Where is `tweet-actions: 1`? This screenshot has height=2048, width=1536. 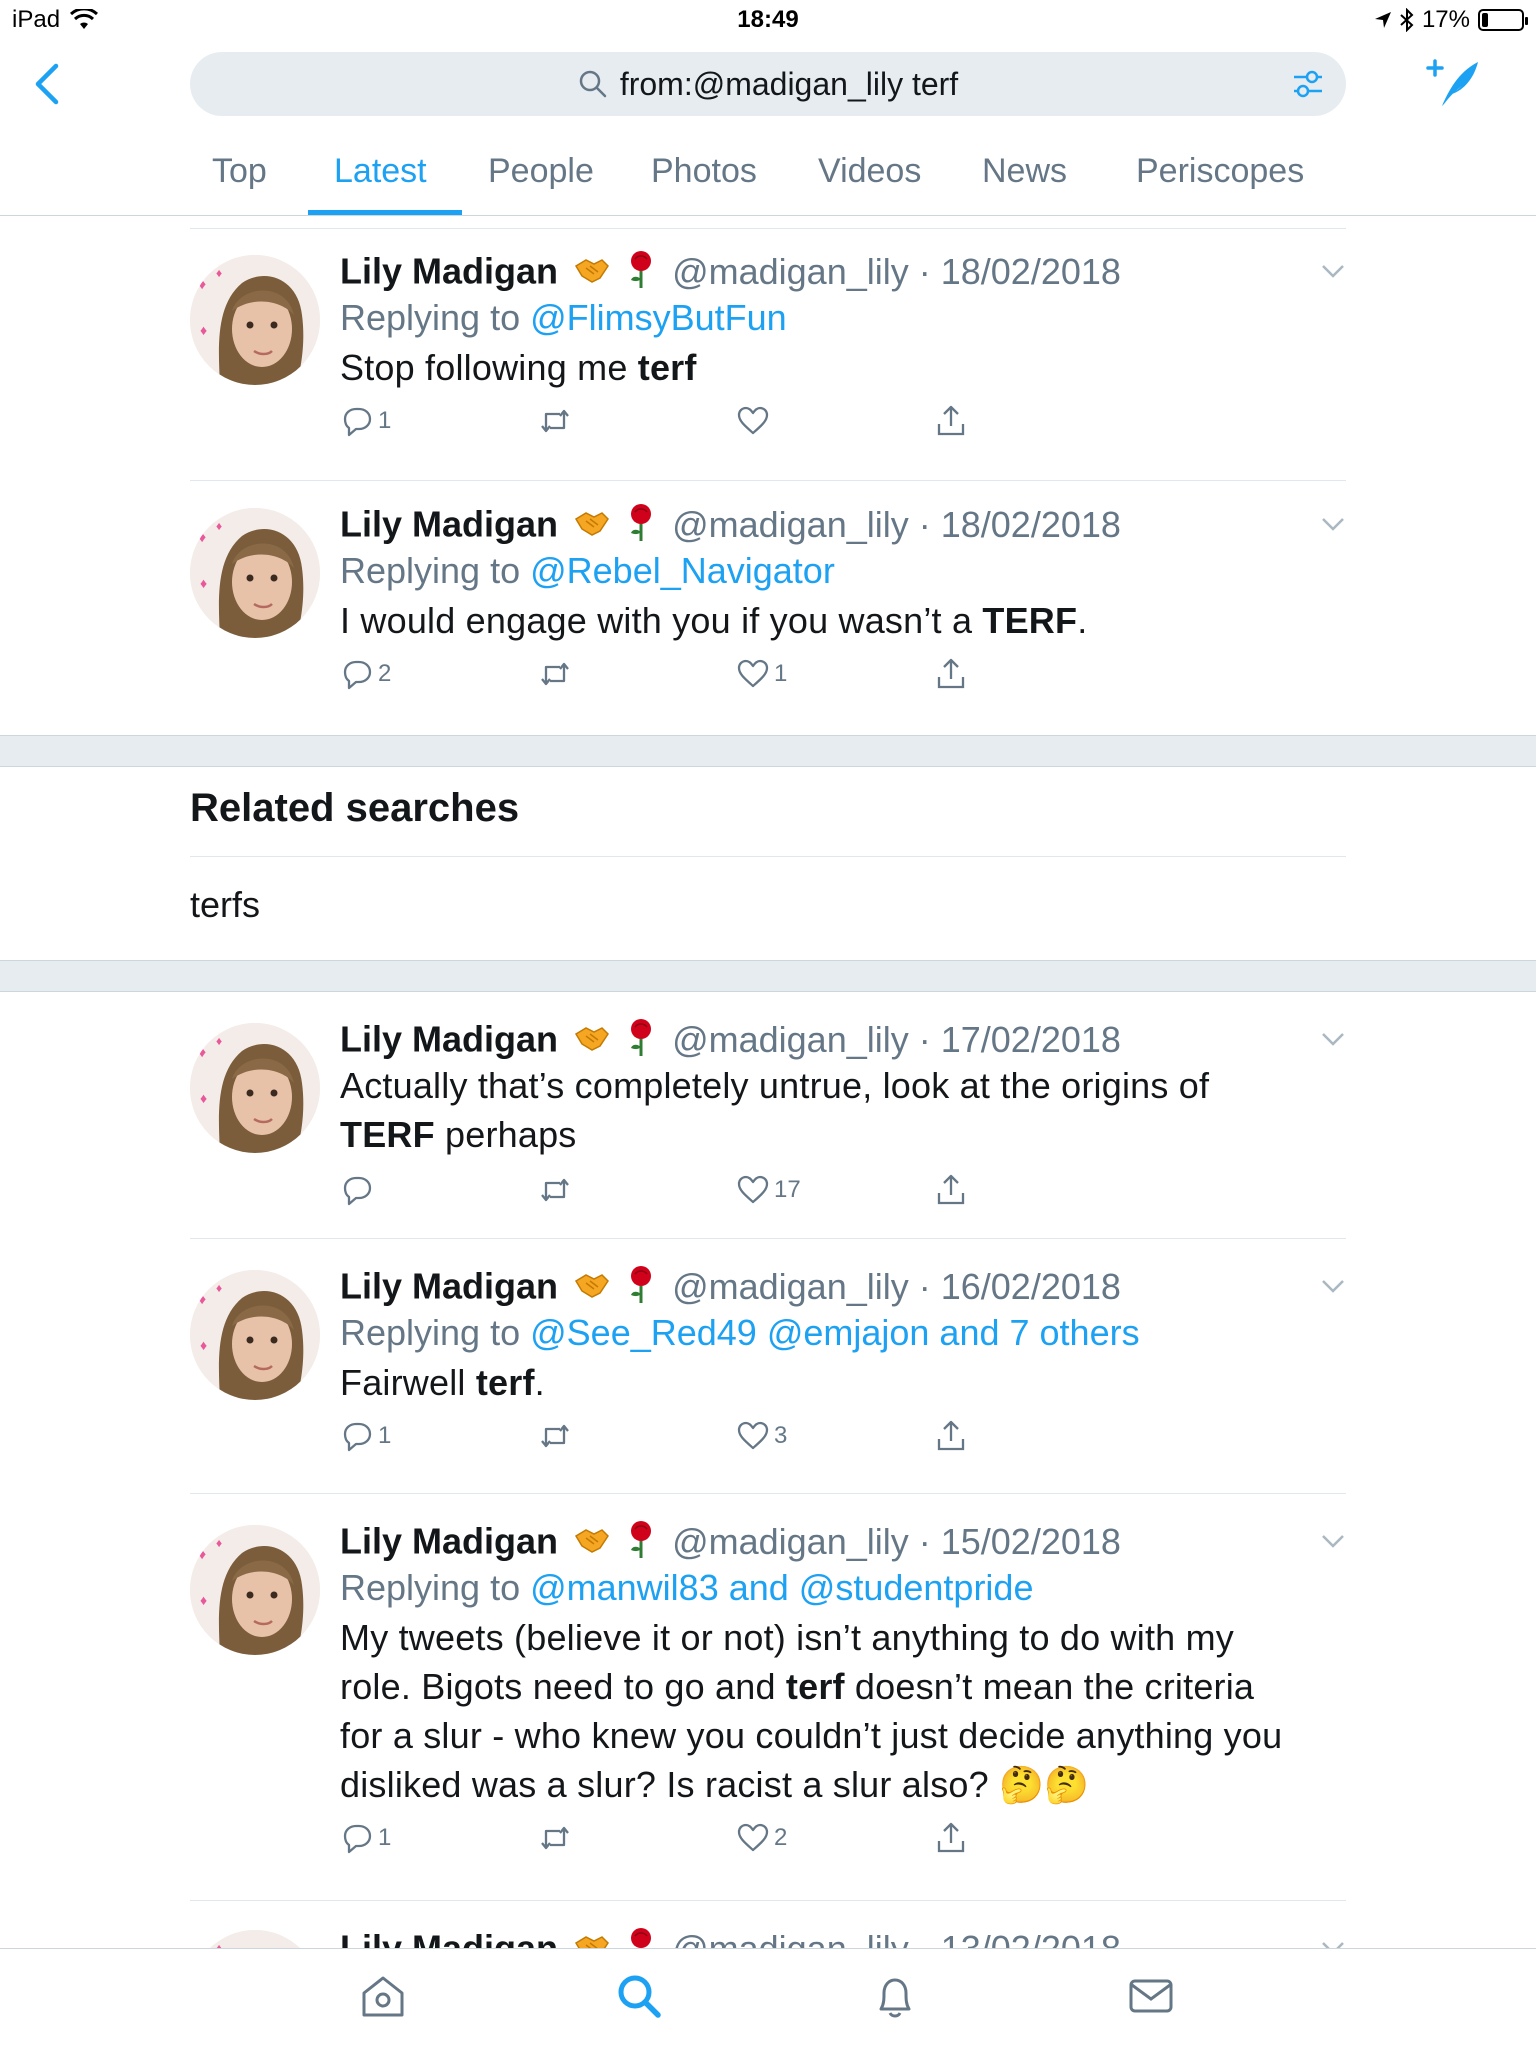
tweet-actions: 1 is located at coordinates (843, 429).